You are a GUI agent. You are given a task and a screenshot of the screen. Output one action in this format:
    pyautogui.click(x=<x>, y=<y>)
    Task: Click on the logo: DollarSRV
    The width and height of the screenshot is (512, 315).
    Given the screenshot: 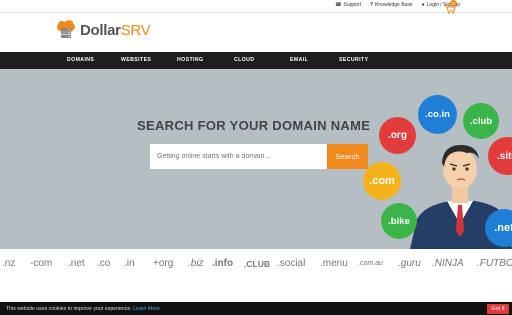 What is the action you would take?
    pyautogui.click(x=103, y=30)
    